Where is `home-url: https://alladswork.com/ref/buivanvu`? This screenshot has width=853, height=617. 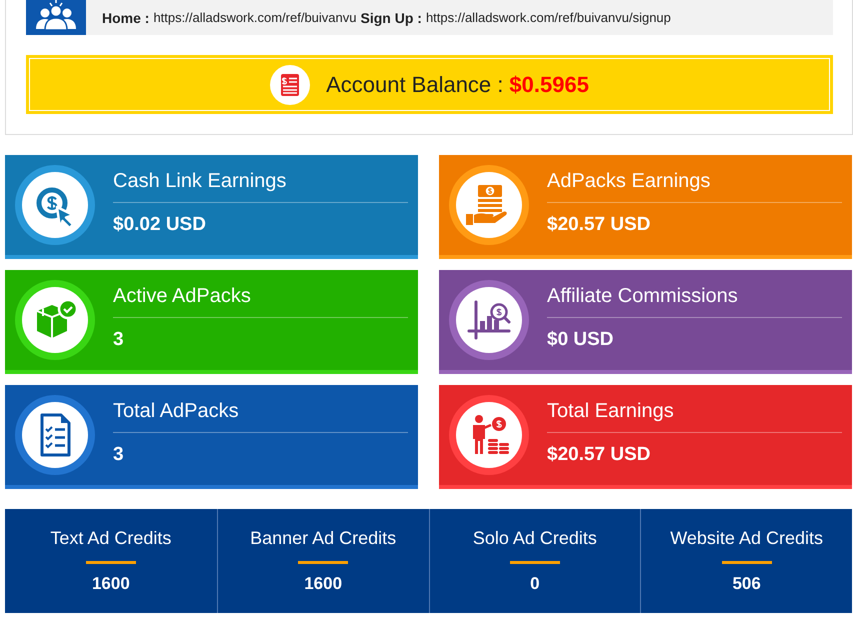 home-url: https://alladswork.com/ref/buivanvu is located at coordinates (254, 17).